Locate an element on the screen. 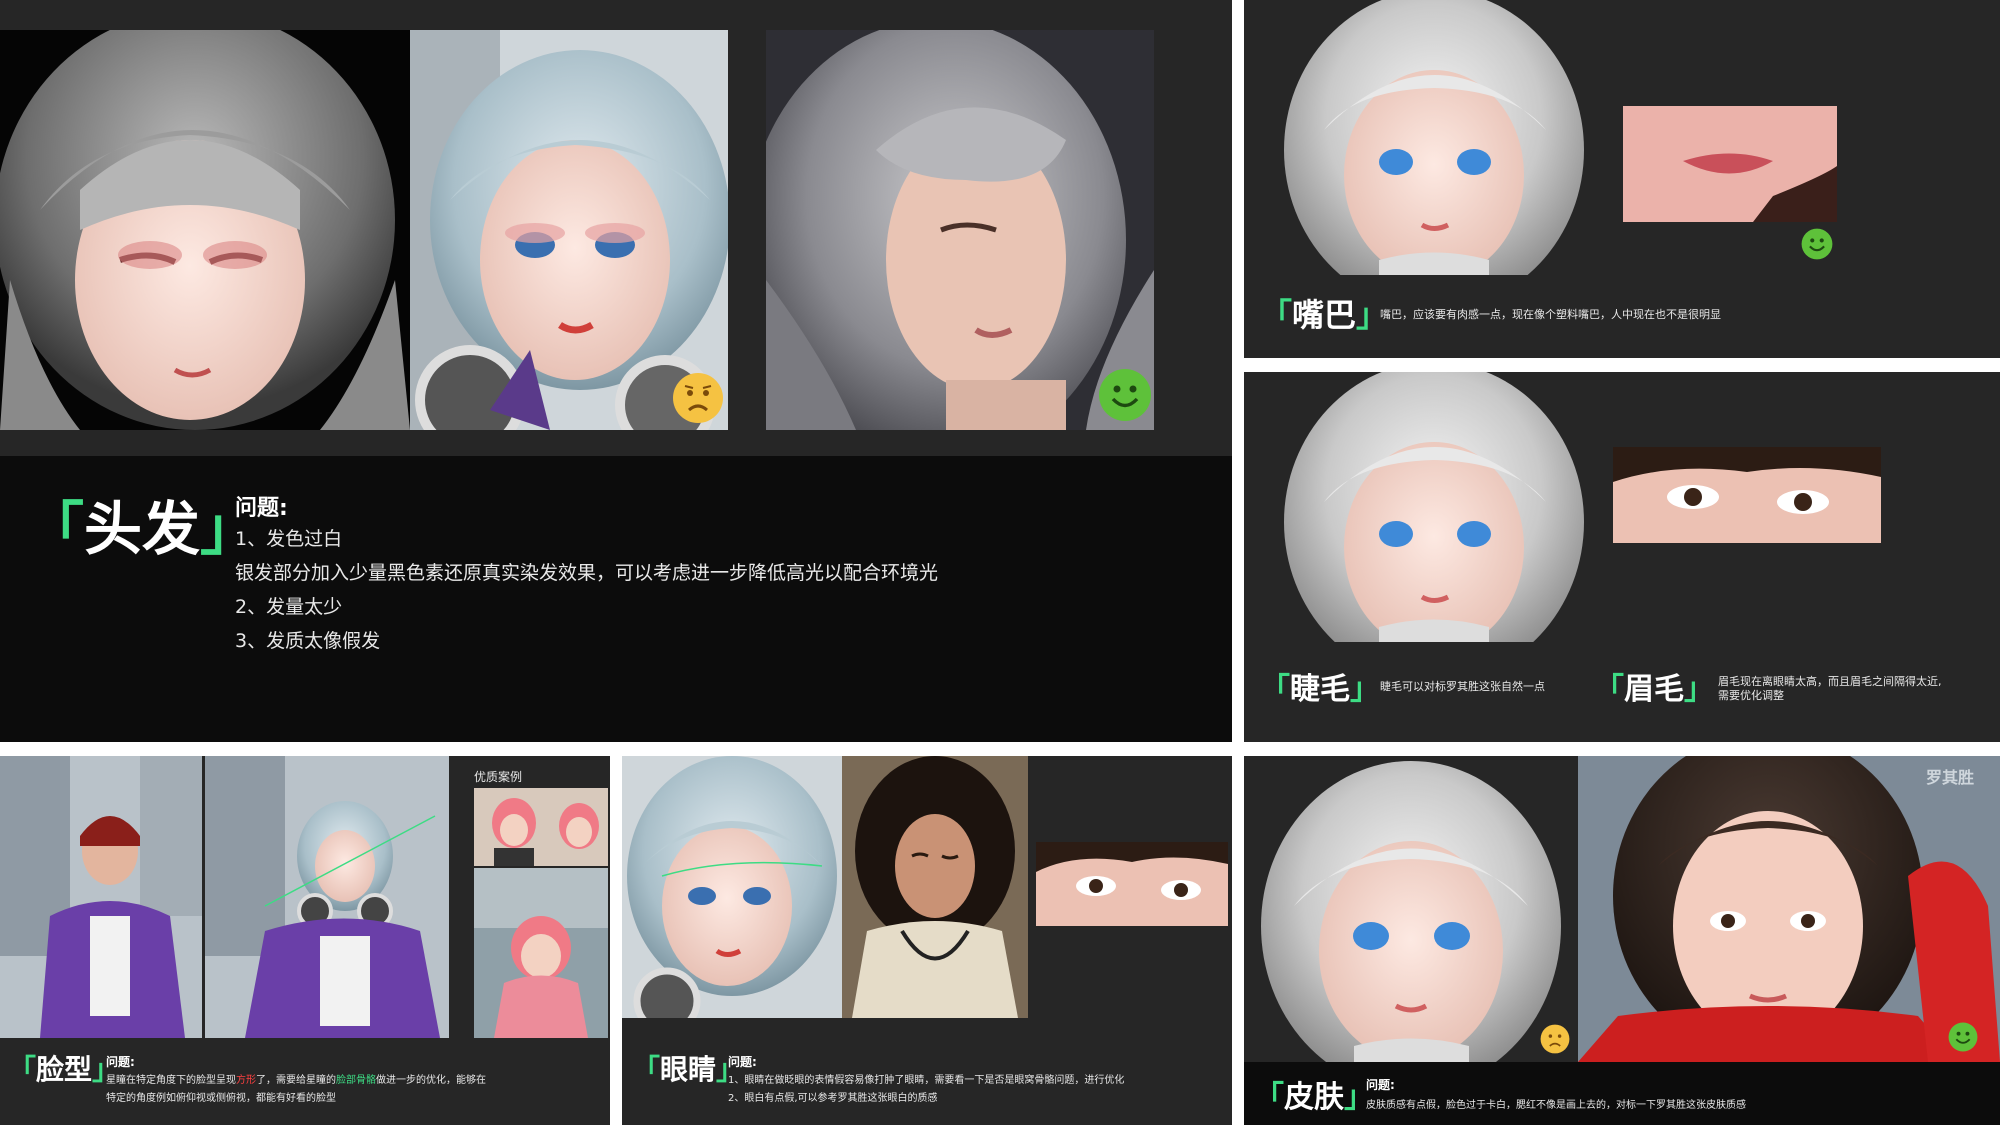 The image size is (2000, 1125). avatar-blue-hair-eyes-photo is located at coordinates (732, 887).